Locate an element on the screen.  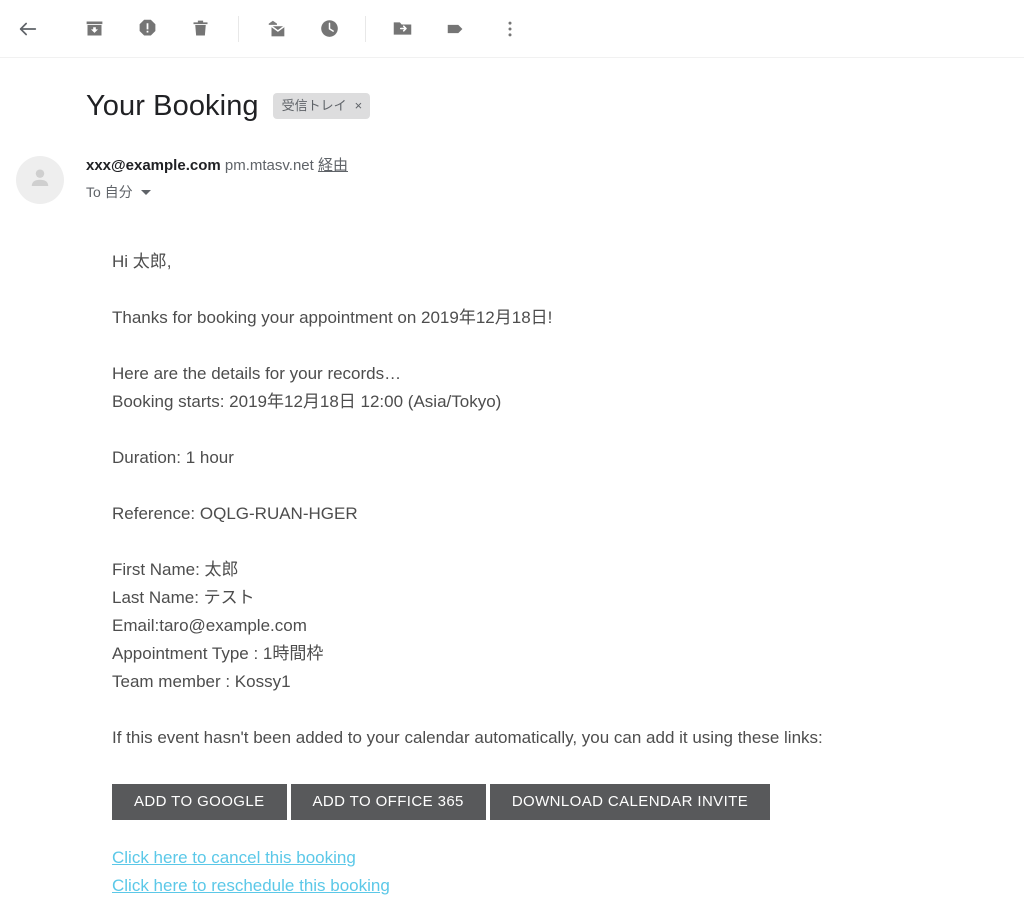
mark-unread-button is located at coordinates (277, 29).